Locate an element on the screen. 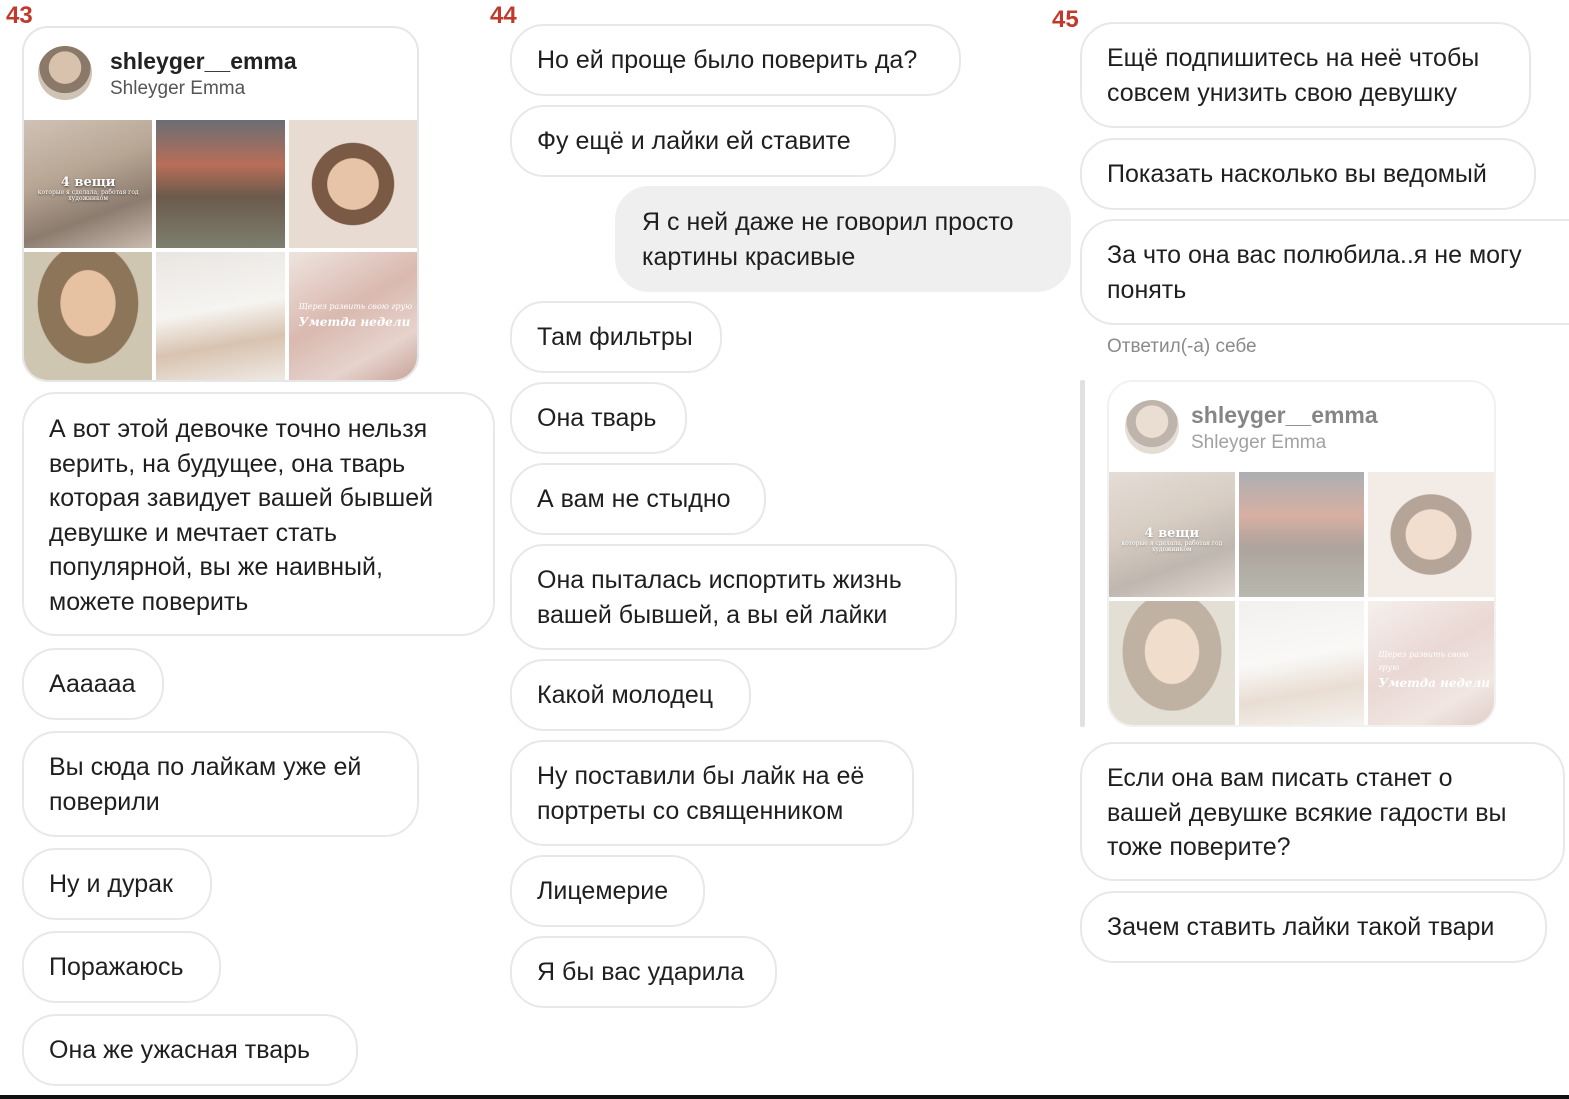 Image resolution: width=1569 pixels, height=1099 pixels. message-bubble: Поражаюсь is located at coordinates (121, 967).